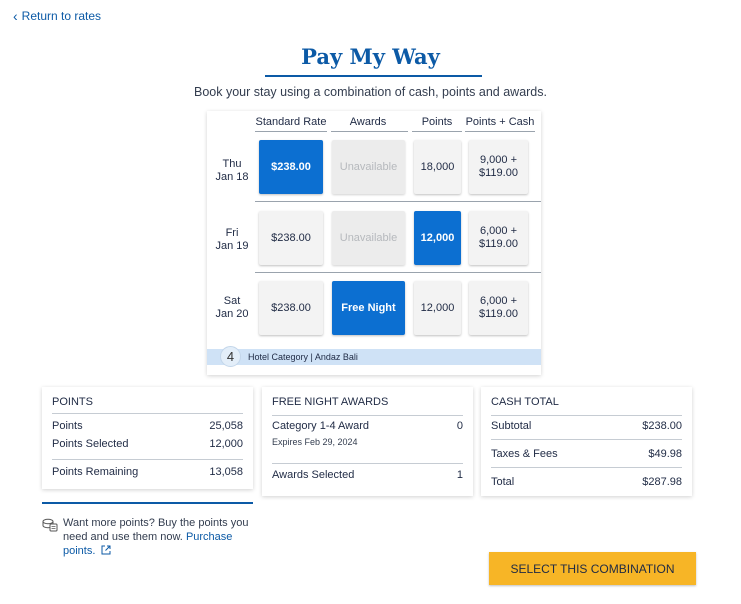 Image resolution: width=741 pixels, height=604 pixels. What do you see at coordinates (291, 238) in the screenshot?
I see `standard-rate-cell-fri: $238.00` at bounding box center [291, 238].